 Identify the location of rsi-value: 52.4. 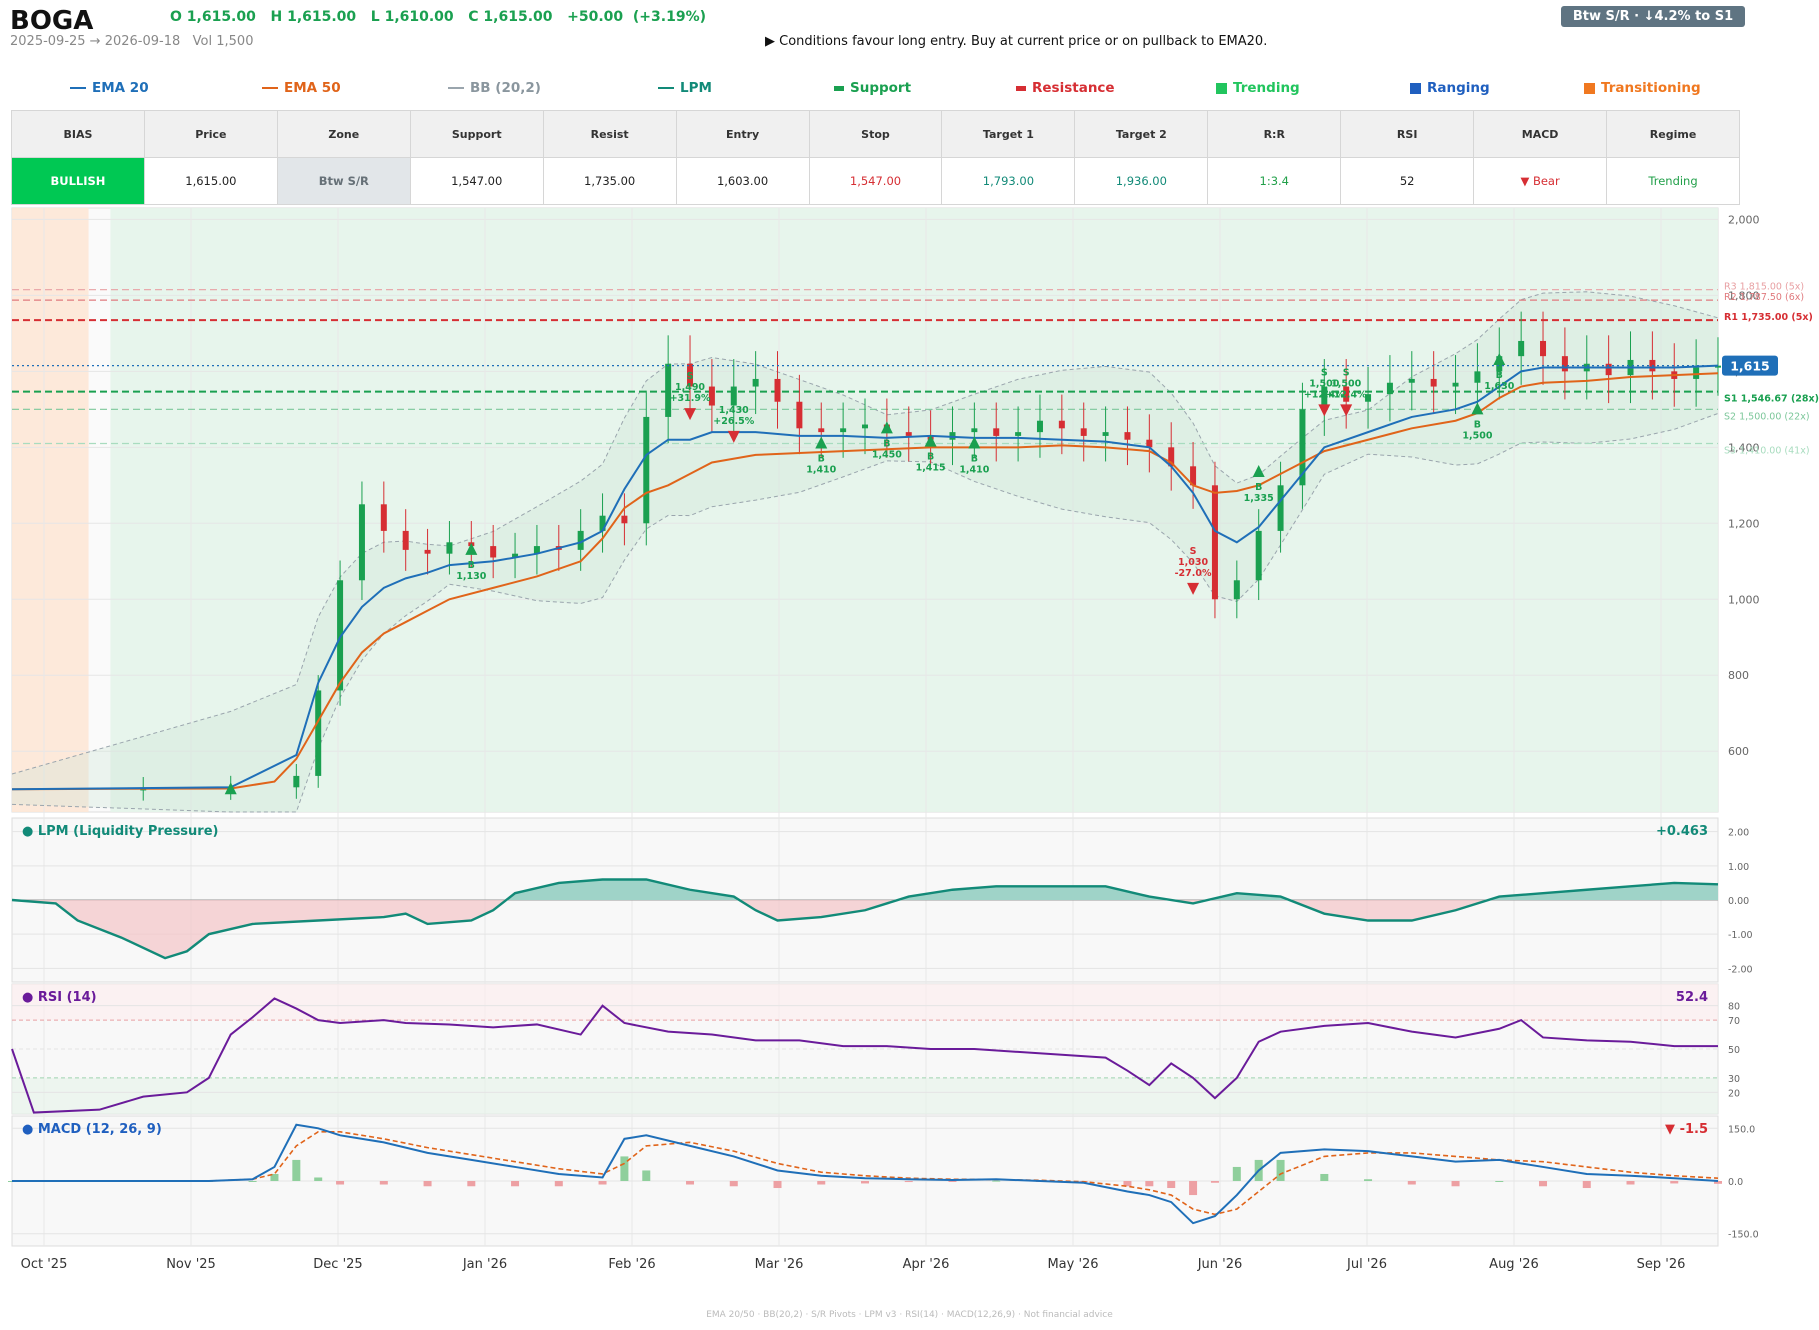
(1692, 997).